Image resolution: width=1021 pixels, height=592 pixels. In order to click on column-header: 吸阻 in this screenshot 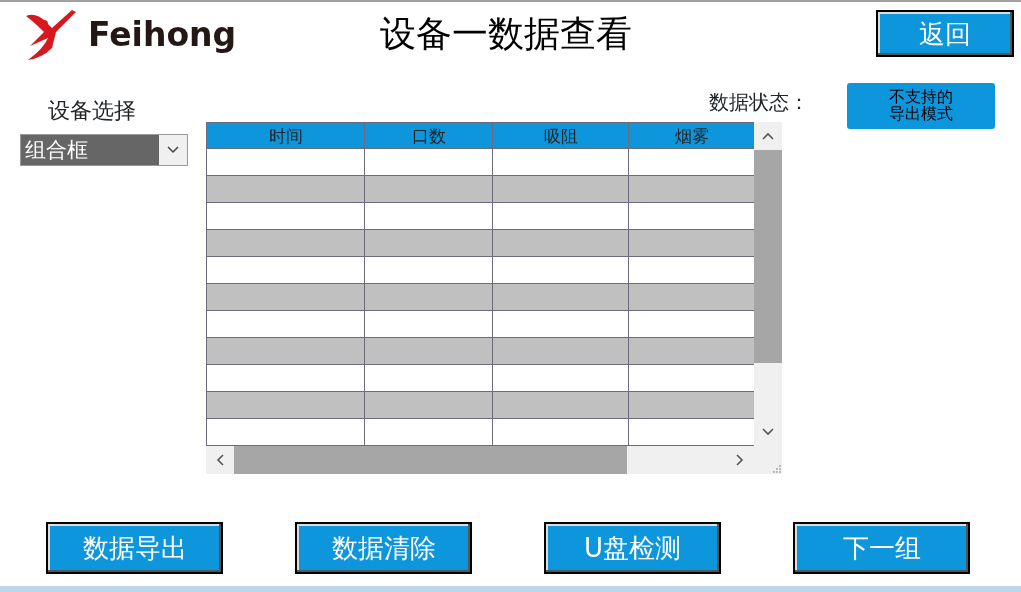, I will do `click(561, 135)`.